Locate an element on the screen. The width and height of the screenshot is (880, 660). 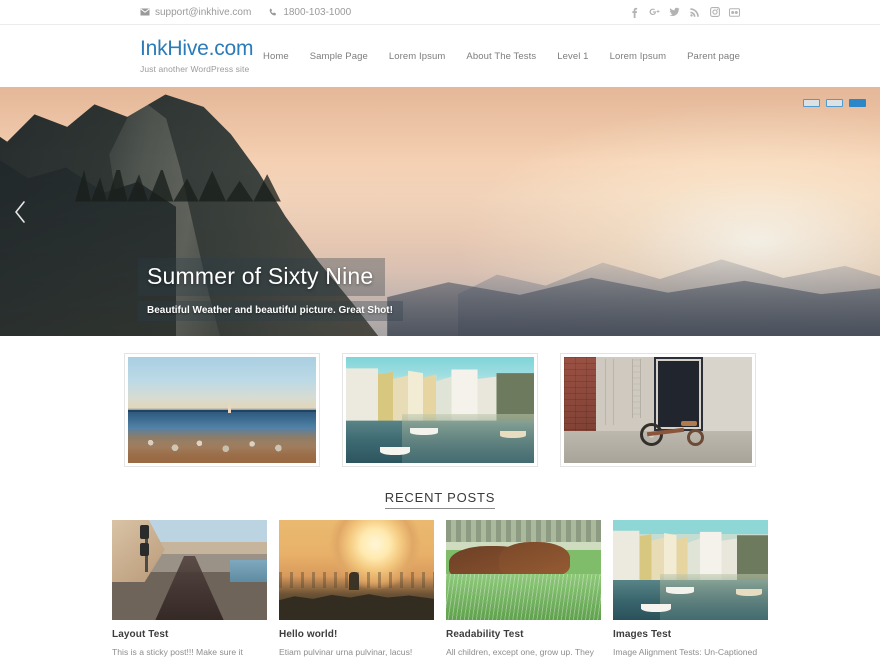
hero-title: Summer of Sixty Nine is located at coordinates (262, 277).